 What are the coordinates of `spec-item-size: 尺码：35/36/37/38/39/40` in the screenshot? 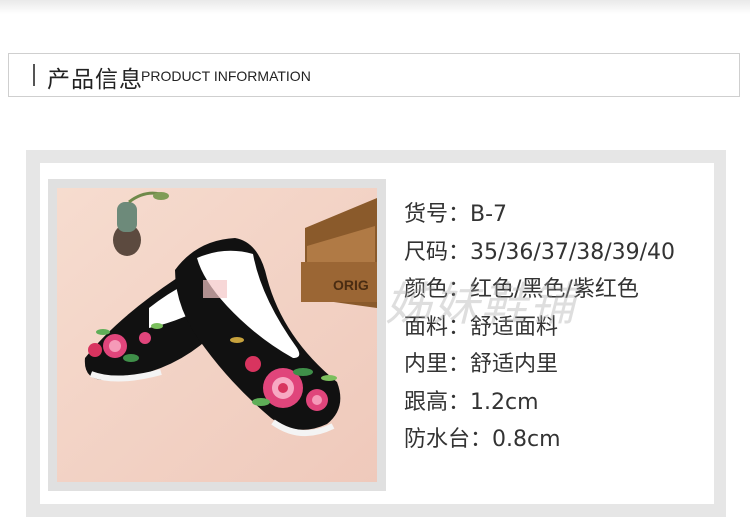 It's located at (539, 253).